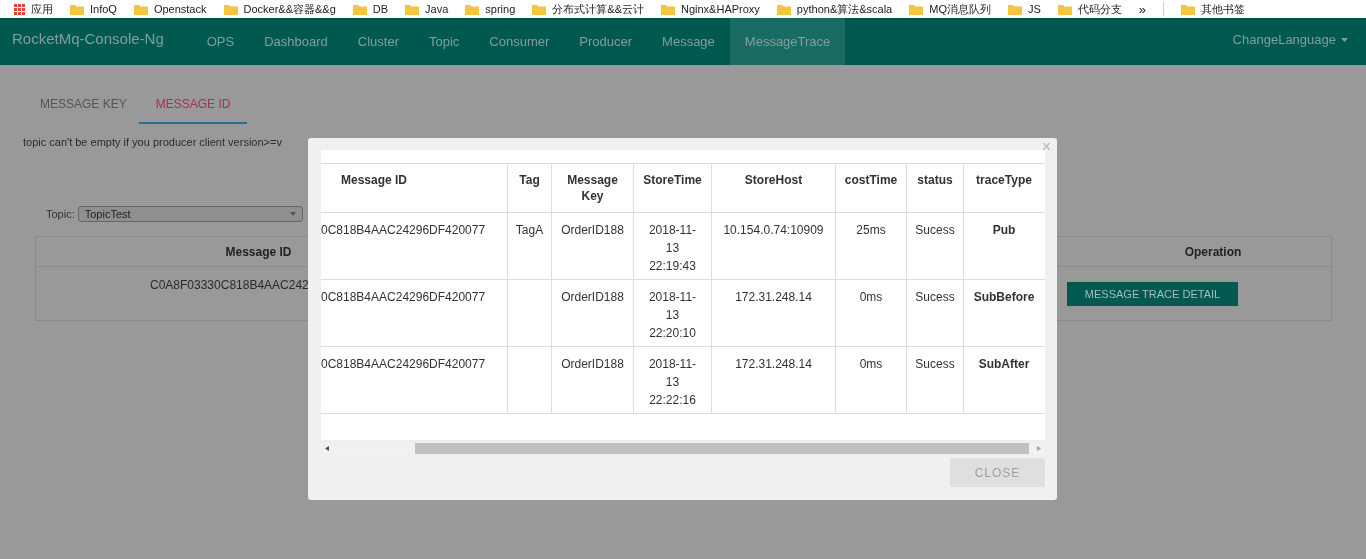  What do you see at coordinates (96, 39) in the screenshot?
I see `brand-title: RocketMq-Console-Ng` at bounding box center [96, 39].